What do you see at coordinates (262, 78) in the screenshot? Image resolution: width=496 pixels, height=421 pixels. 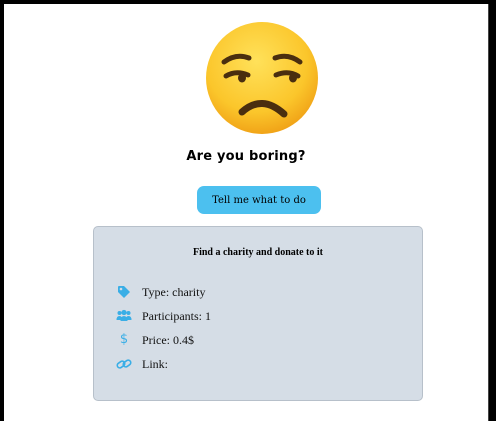 I see `unamused-face-icon` at bounding box center [262, 78].